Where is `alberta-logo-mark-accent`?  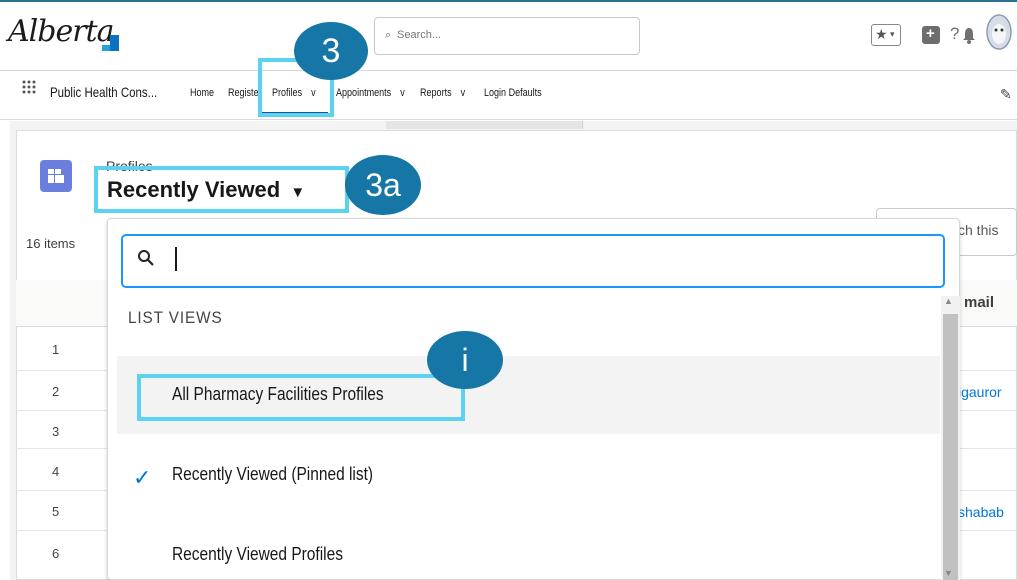
alberta-logo-mark-accent is located at coordinates (106, 48).